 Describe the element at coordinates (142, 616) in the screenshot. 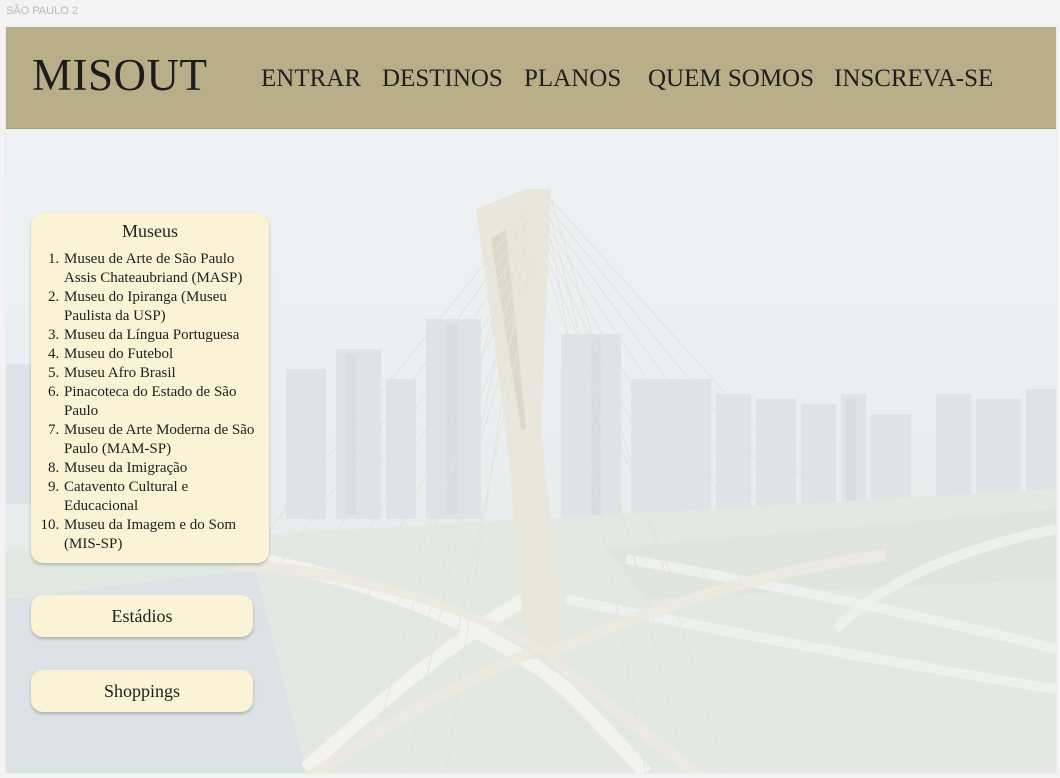

I see `estadios-button: Estádios` at that location.